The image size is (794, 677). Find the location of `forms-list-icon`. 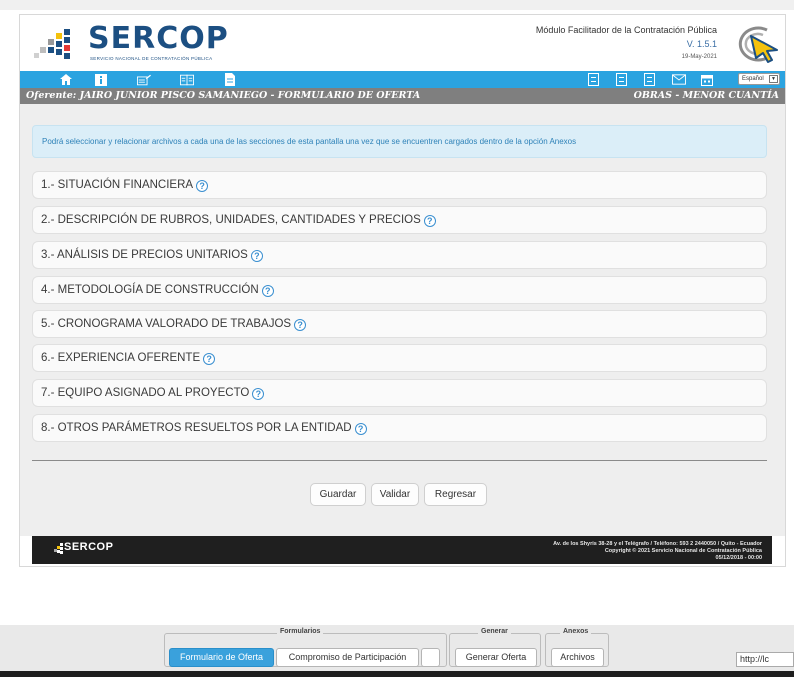

forms-list-icon is located at coordinates (187, 79).